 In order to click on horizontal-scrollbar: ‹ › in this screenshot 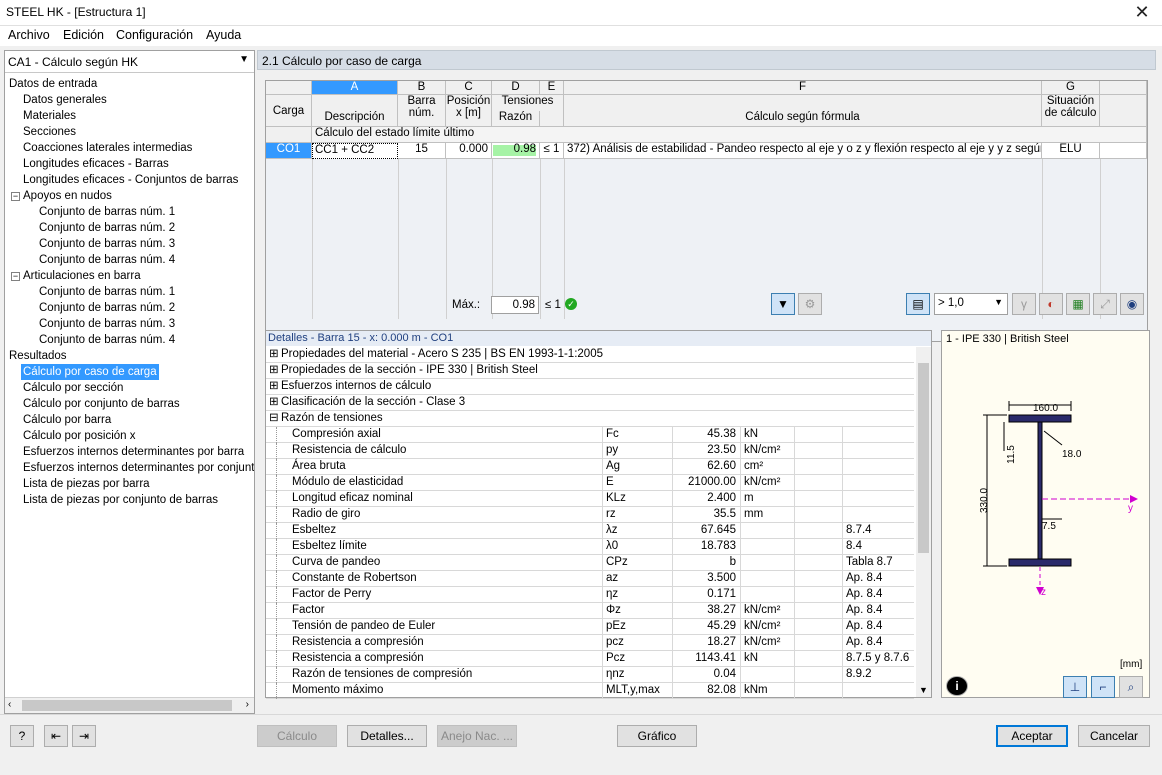, I will do `click(129, 705)`.